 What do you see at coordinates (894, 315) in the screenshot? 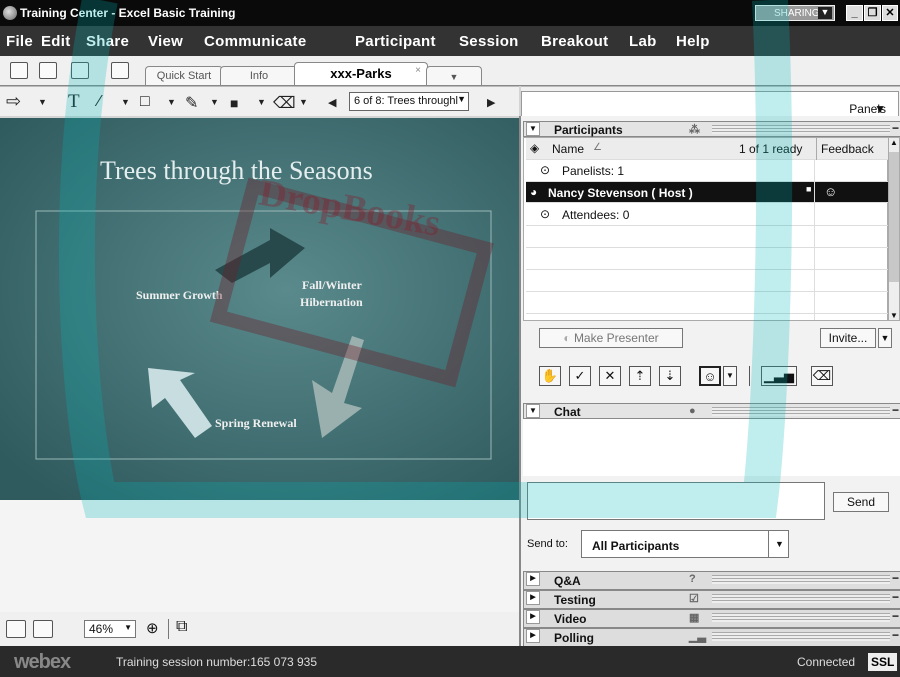
I see `scroll-down-icon: ▼` at bounding box center [894, 315].